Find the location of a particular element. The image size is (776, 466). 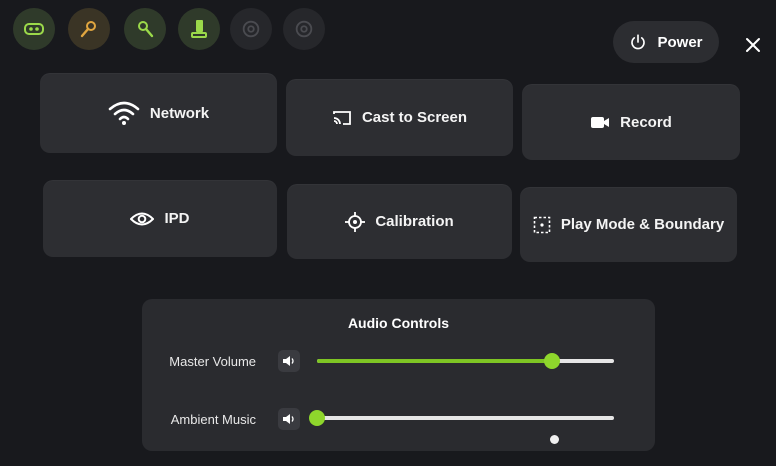

close-icon is located at coordinates (753, 45).